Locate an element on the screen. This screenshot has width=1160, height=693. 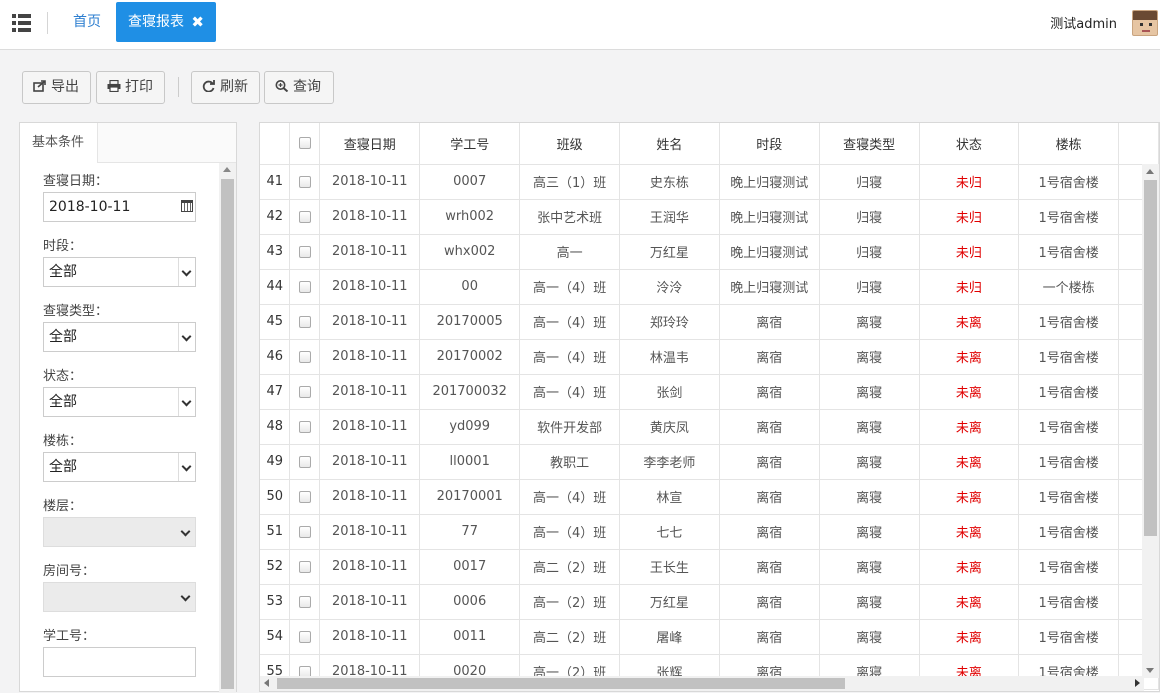
cell-period: 晚上归寝测试 is located at coordinates (769, 182).